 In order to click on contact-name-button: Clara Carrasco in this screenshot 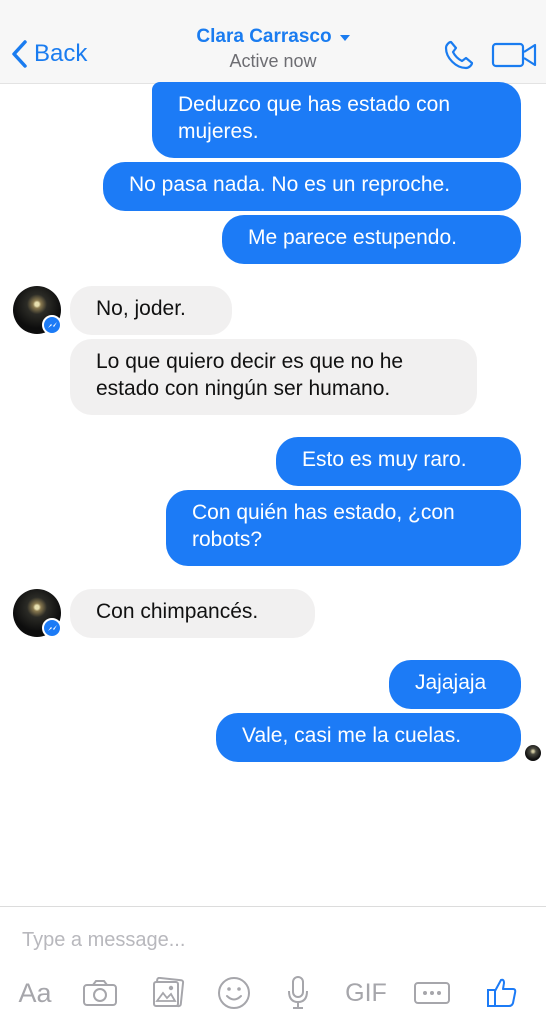, I will do `click(273, 37)`.